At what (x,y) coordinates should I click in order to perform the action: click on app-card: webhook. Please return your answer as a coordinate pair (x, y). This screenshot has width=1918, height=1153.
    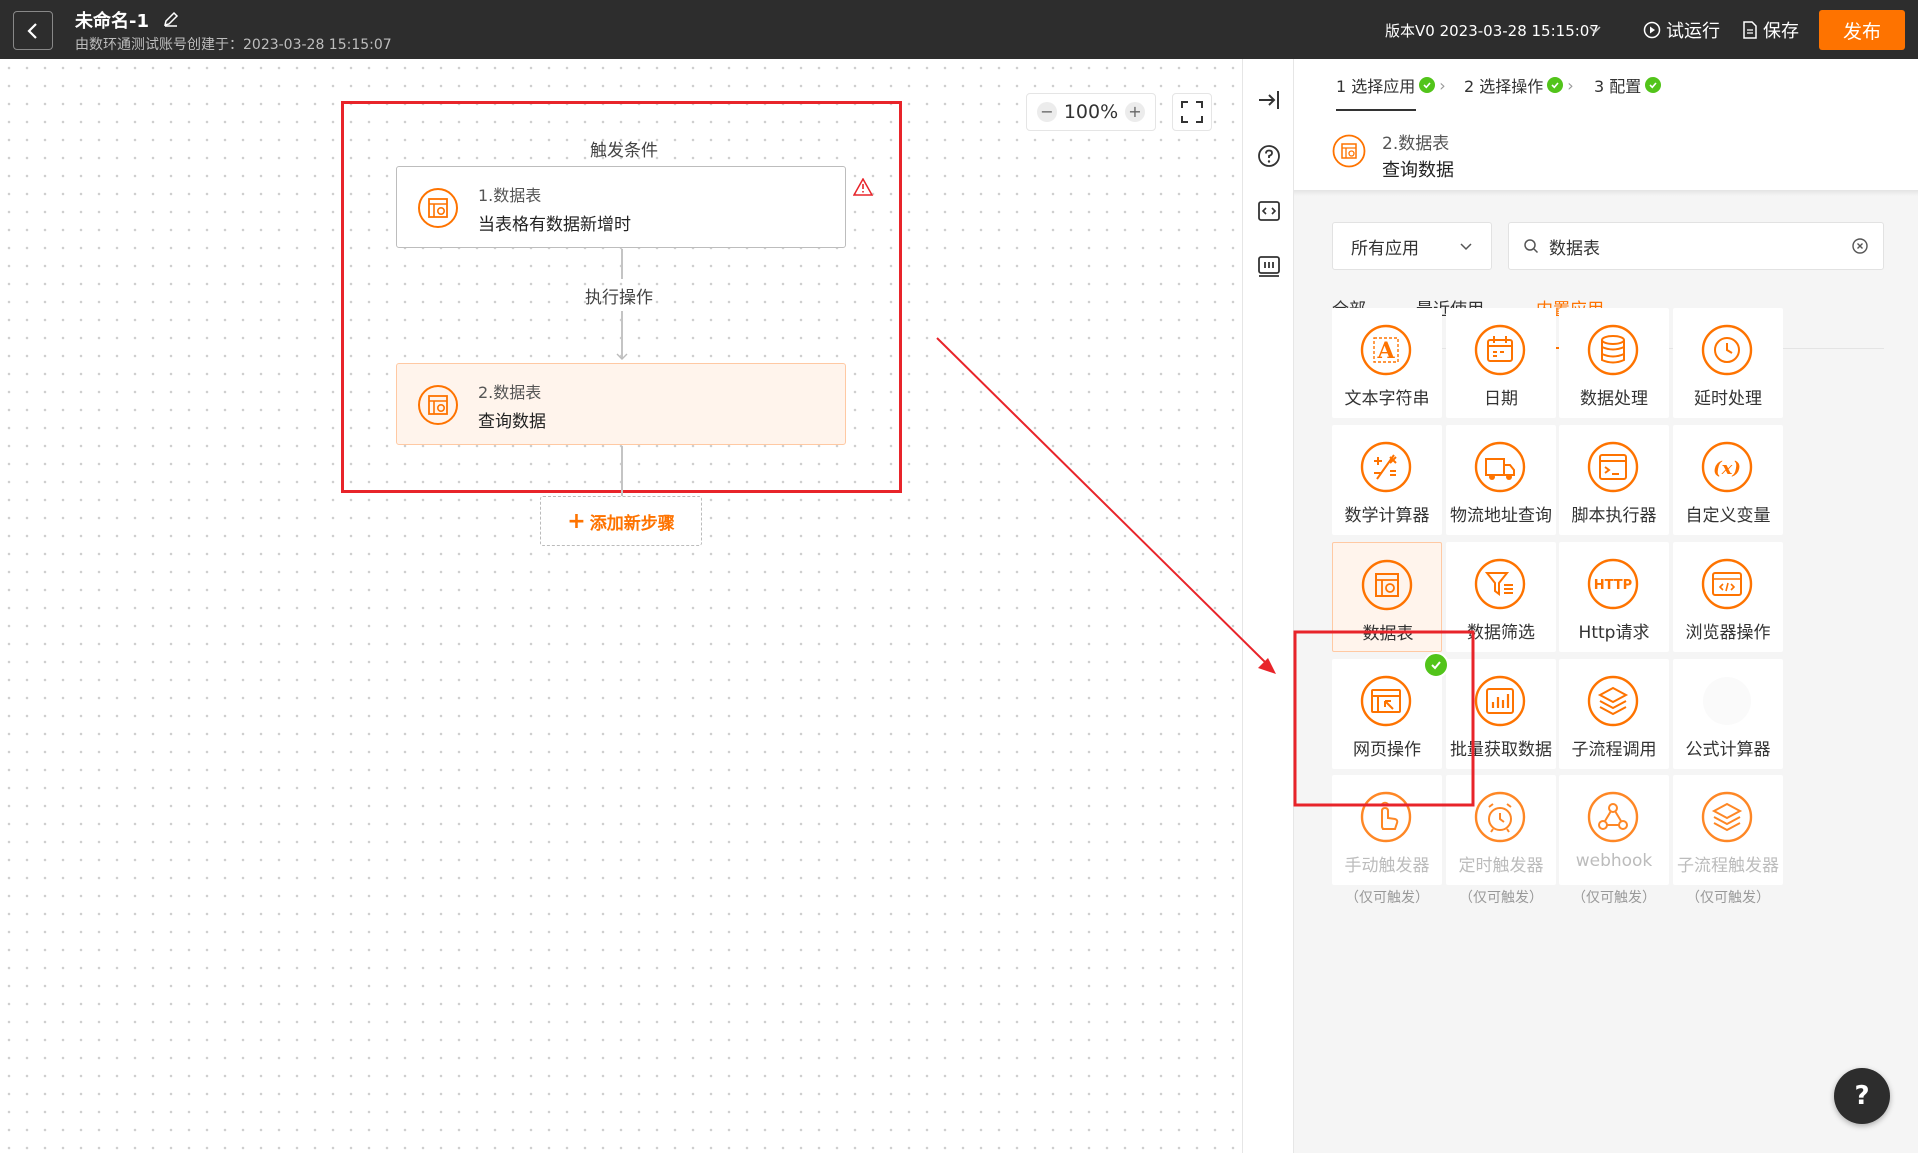
    Looking at the image, I should click on (1614, 830).